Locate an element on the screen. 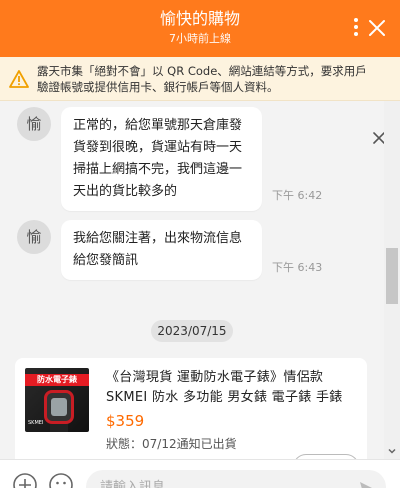 Image resolution: width=400 pixels, height=488 pixels. message-time: 下午 6:42 is located at coordinates (297, 195).